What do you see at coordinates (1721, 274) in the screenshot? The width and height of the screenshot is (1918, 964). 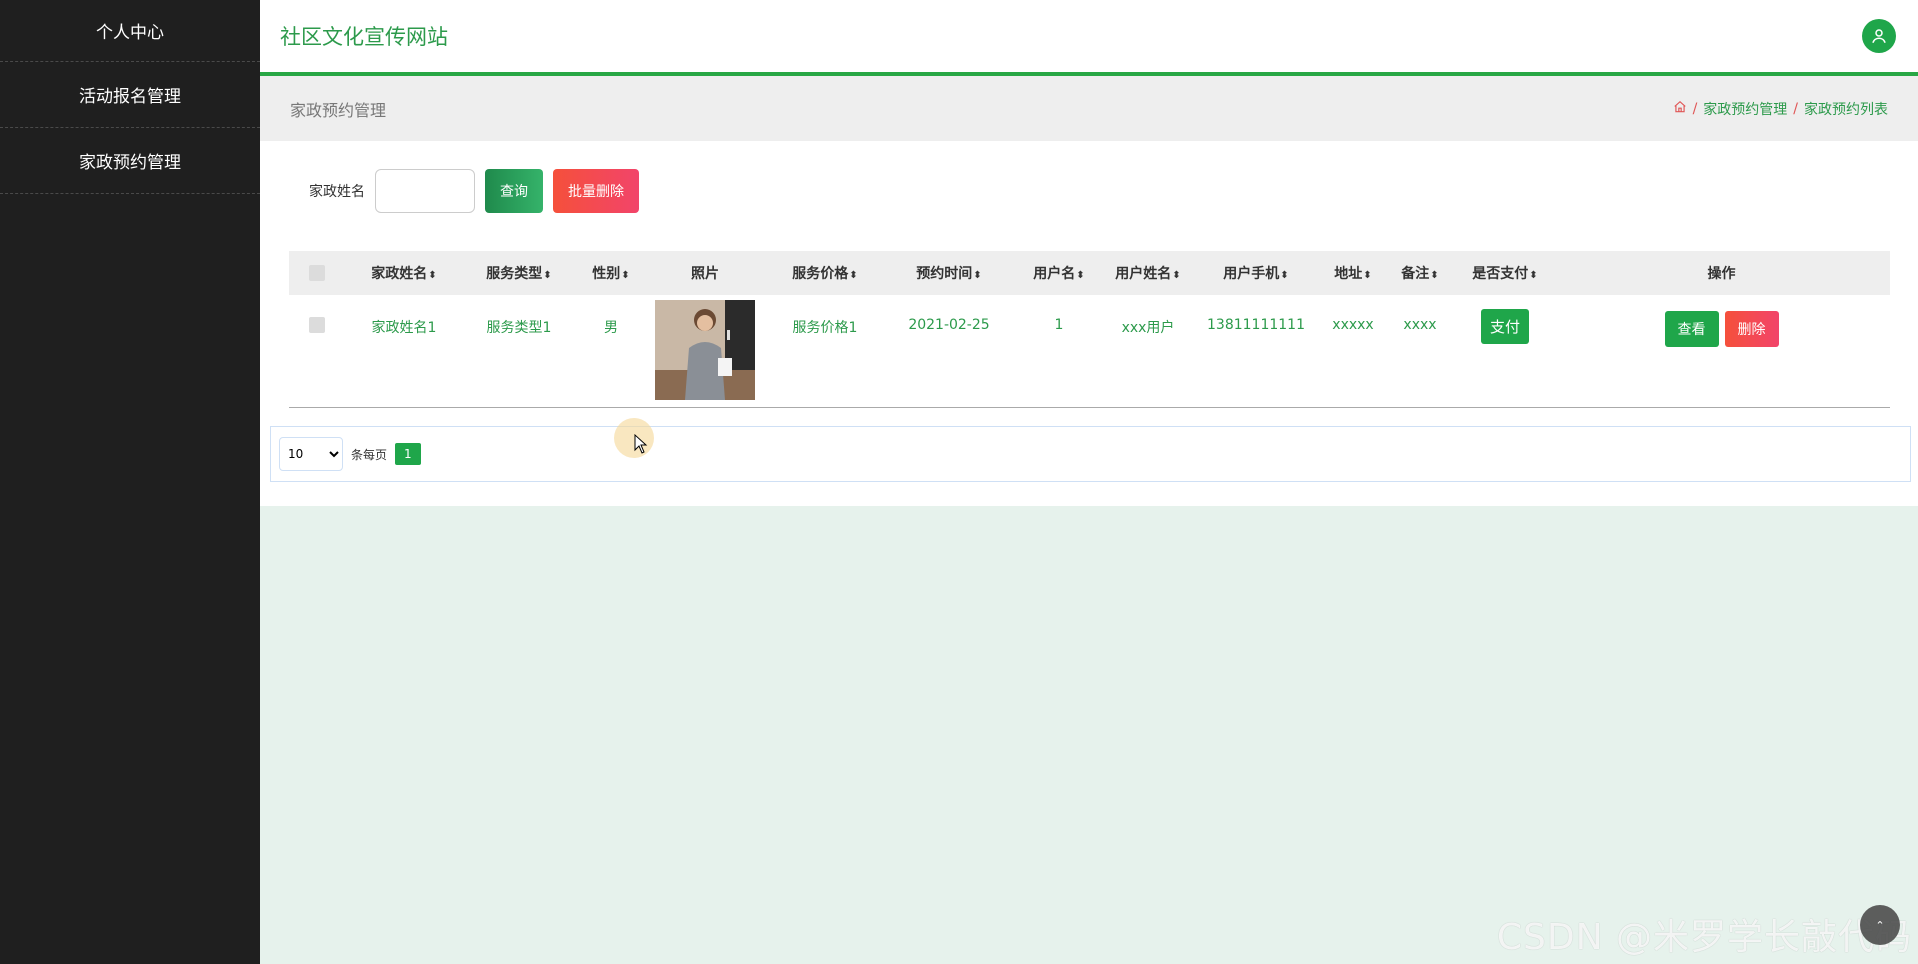 I see `column-header: 操作` at bounding box center [1721, 274].